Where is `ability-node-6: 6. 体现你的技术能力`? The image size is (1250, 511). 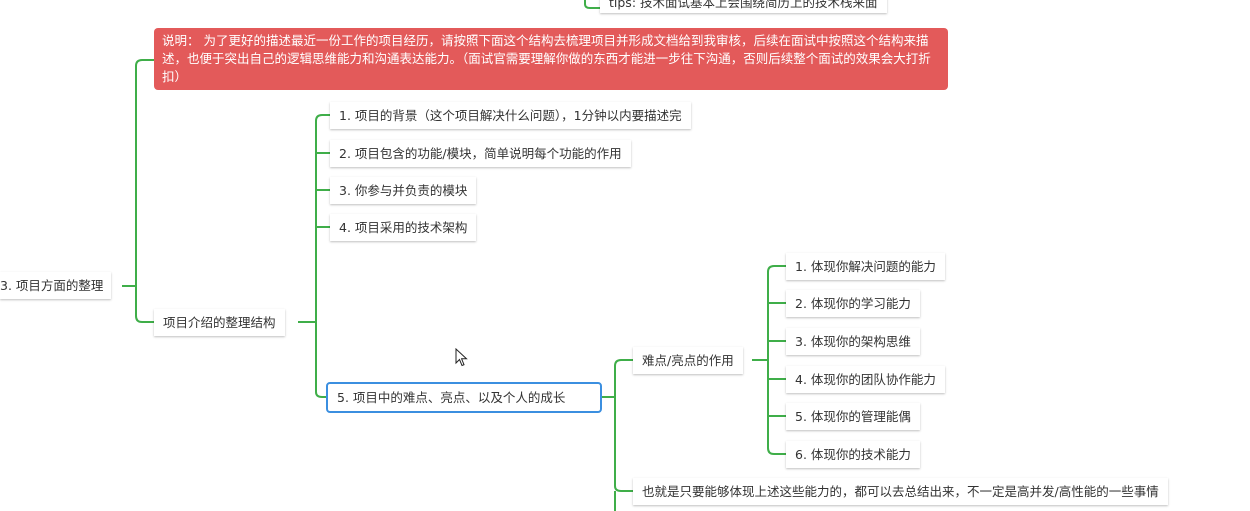
ability-node-6: 6. 体现你的技术能力 is located at coordinates (853, 454).